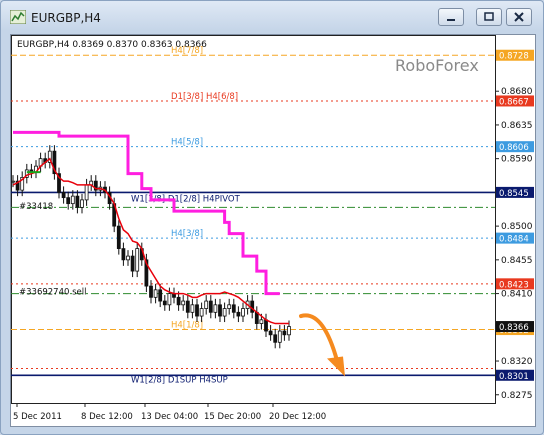  Describe the element at coordinates (272, 17) in the screenshot. I see `title-bar: EURGBP,H4` at that location.